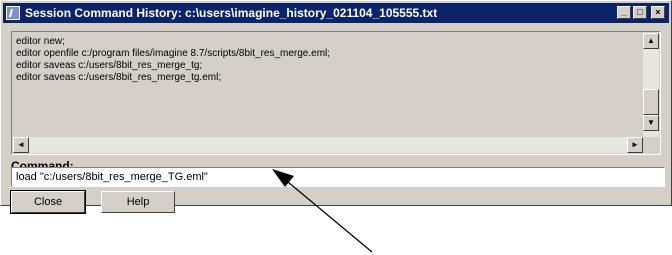  Describe the element at coordinates (658, 12) in the screenshot. I see `close-window-button: ×` at that location.